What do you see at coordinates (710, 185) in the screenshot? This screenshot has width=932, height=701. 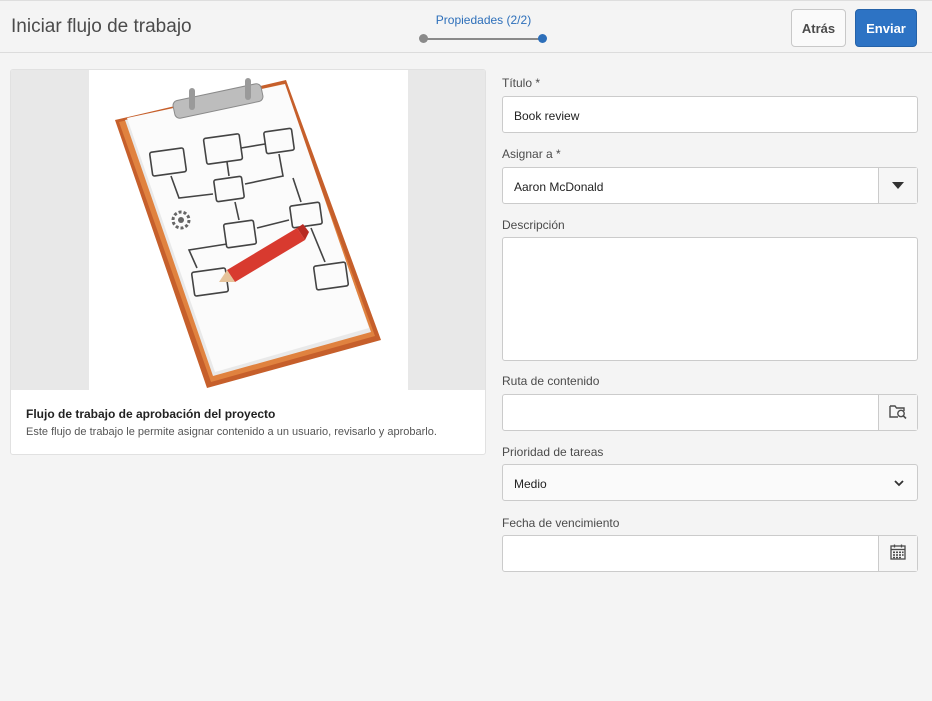 I see `assign-to-field: Aaron McDonald` at bounding box center [710, 185].